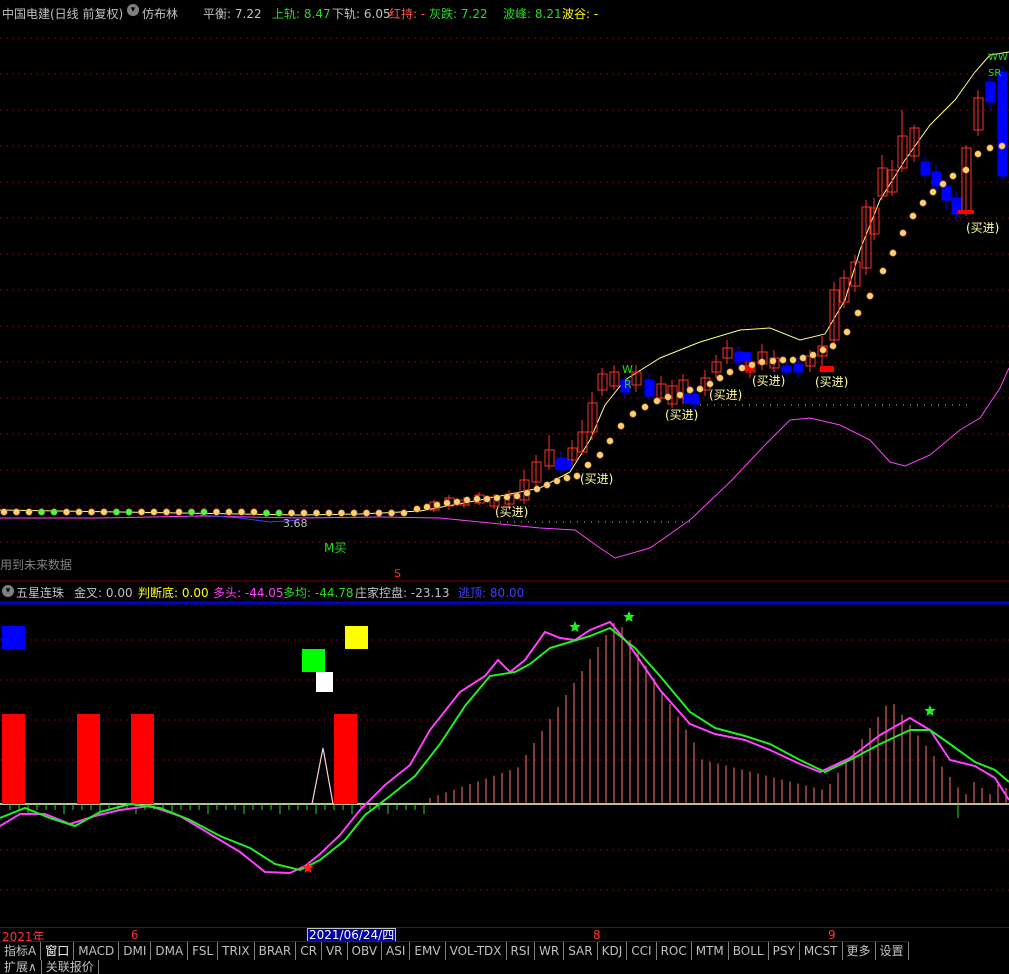 Image resolution: width=1009 pixels, height=974 pixels. Describe the element at coordinates (248, 593) in the screenshot. I see `indicator-item-long: 多头: -44.05` at that location.